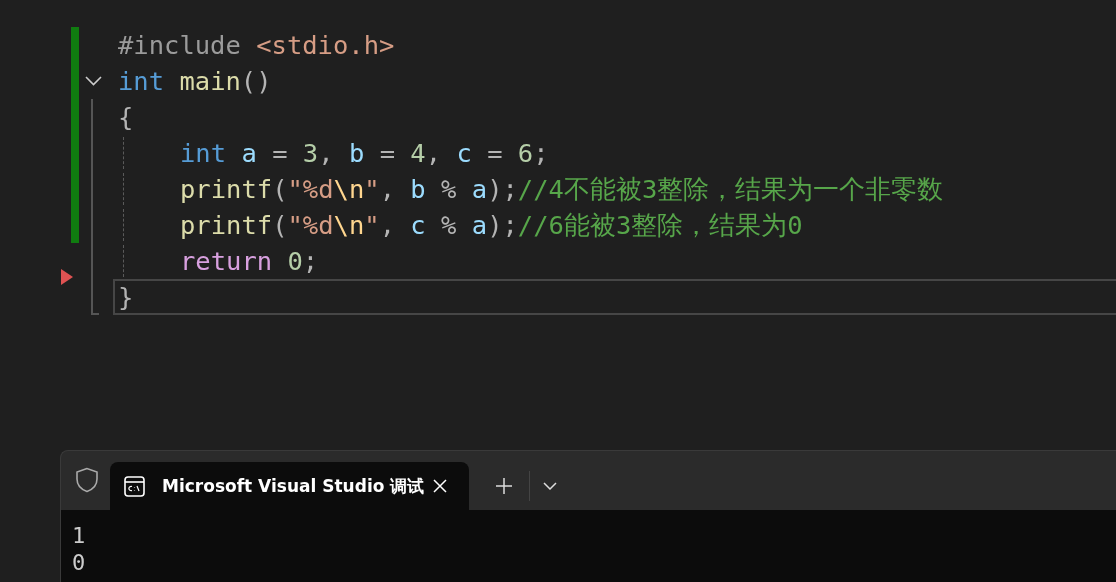 Image resolution: width=1116 pixels, height=582 pixels. I want to click on breakpoint-arrow-icon, so click(67, 277).